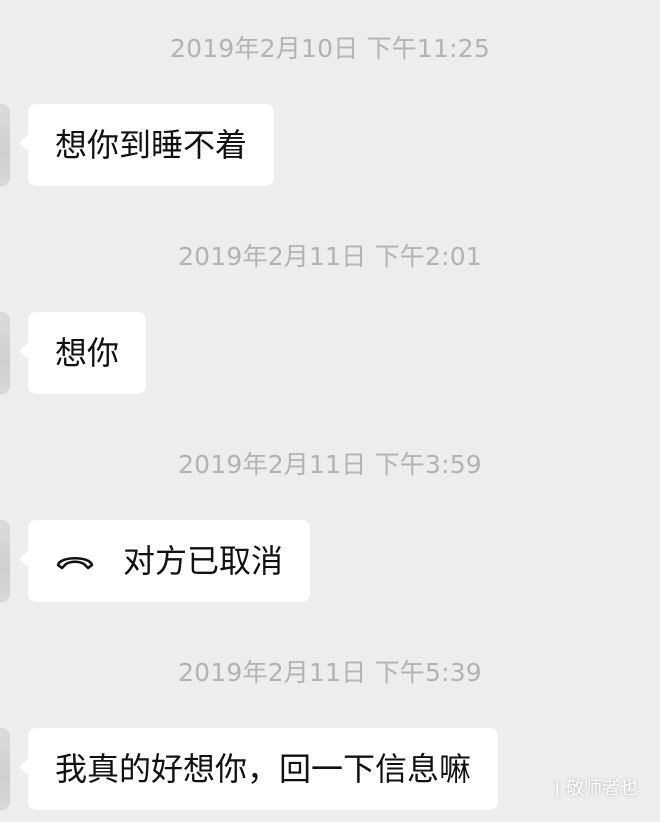  Describe the element at coordinates (87, 353) in the screenshot. I see `message-text: 想你` at that location.